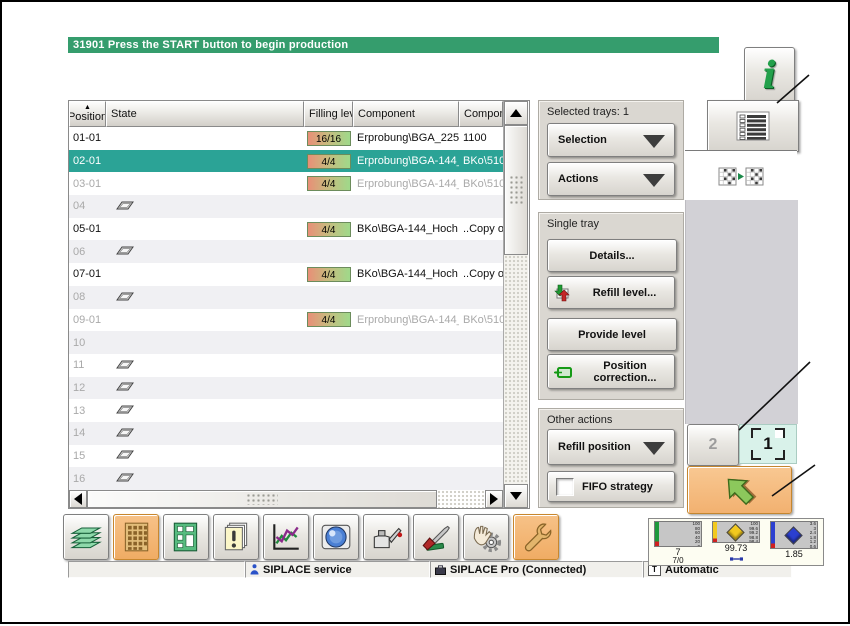 This screenshot has height=626, width=850. I want to click on provide-level-label: Provide level, so click(612, 334).